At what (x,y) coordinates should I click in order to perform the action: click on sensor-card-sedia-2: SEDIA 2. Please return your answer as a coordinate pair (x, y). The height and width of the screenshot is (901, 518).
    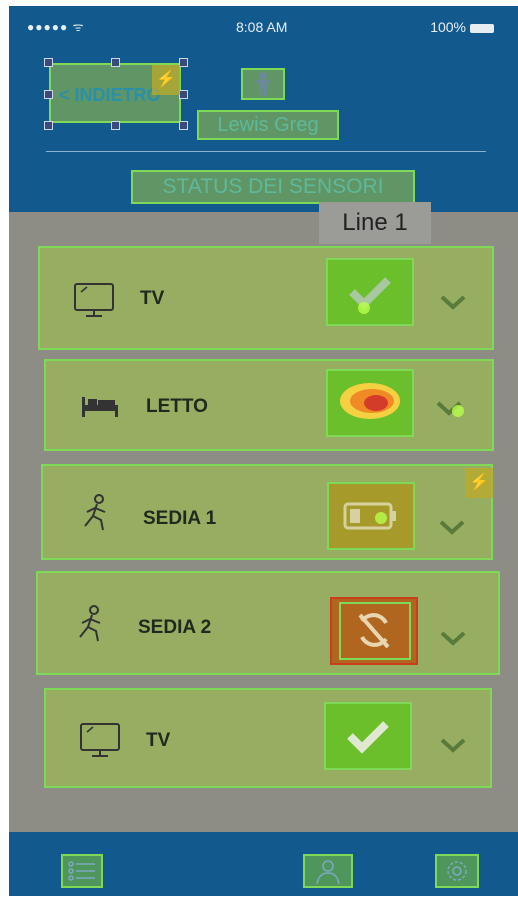
    Looking at the image, I should click on (268, 623).